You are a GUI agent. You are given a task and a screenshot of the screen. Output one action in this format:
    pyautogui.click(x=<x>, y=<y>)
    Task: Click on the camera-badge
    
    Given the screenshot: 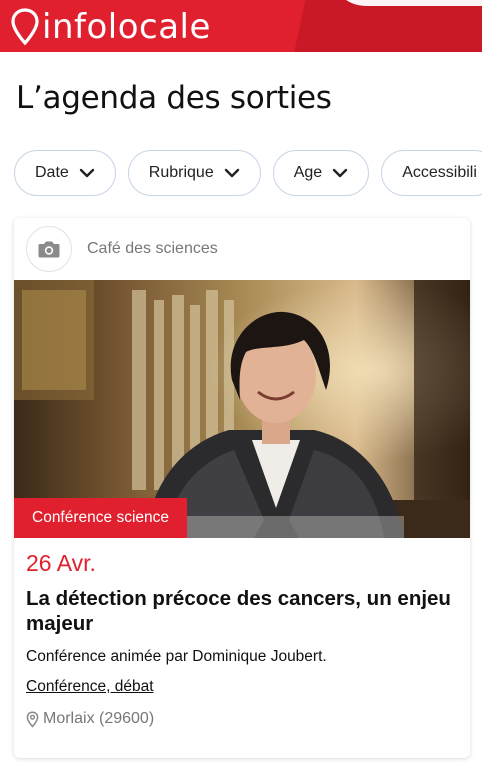 What is the action you would take?
    pyautogui.click(x=49, y=249)
    